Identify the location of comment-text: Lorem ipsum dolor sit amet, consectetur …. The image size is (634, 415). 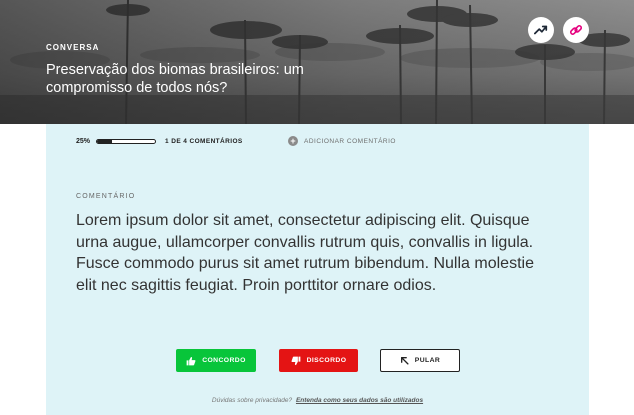
(305, 253).